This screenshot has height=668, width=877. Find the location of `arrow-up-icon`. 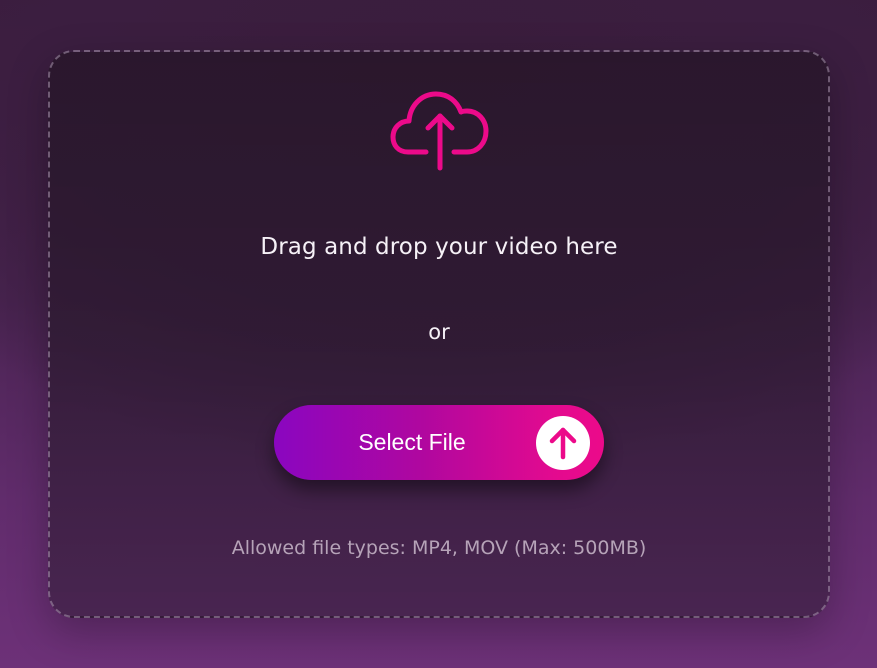

arrow-up-icon is located at coordinates (563, 443).